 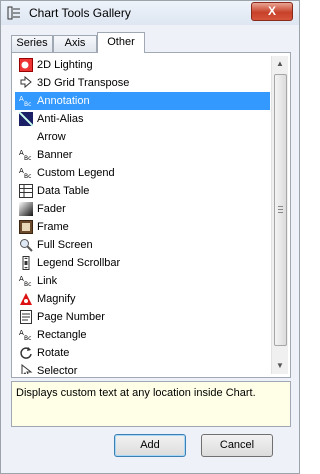 What do you see at coordinates (280, 210) in the screenshot?
I see `scroll-thumb` at bounding box center [280, 210].